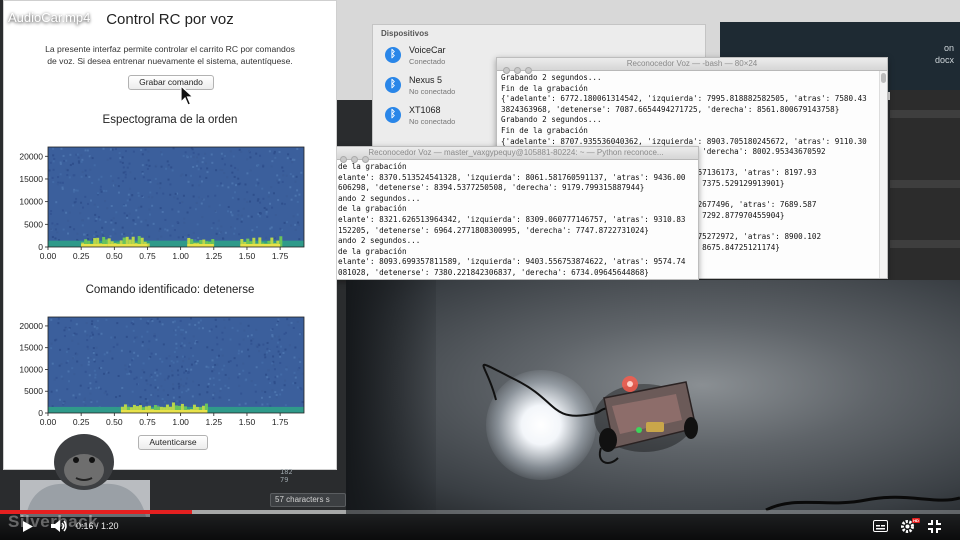 This screenshot has height=540, width=960. What do you see at coordinates (883, 174) in the screenshot?
I see `terminal-scrollbar` at bounding box center [883, 174].